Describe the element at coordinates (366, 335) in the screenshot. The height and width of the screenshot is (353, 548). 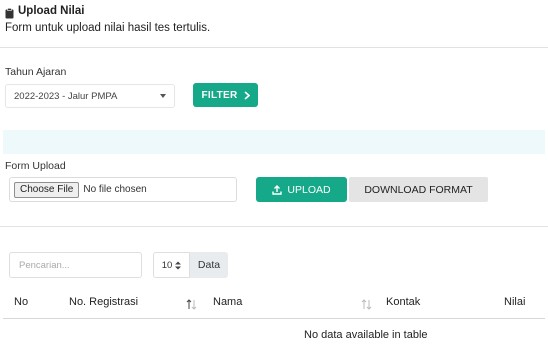
I see `table-empty-message: No data available in table` at that location.